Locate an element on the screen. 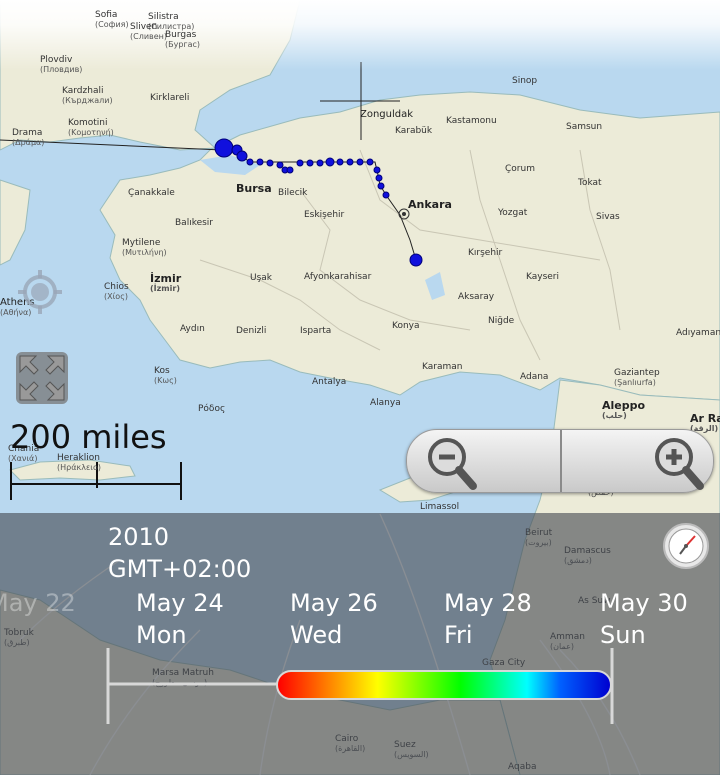 The image size is (720, 775). place-name: Silistra is located at coordinates (163, 17).